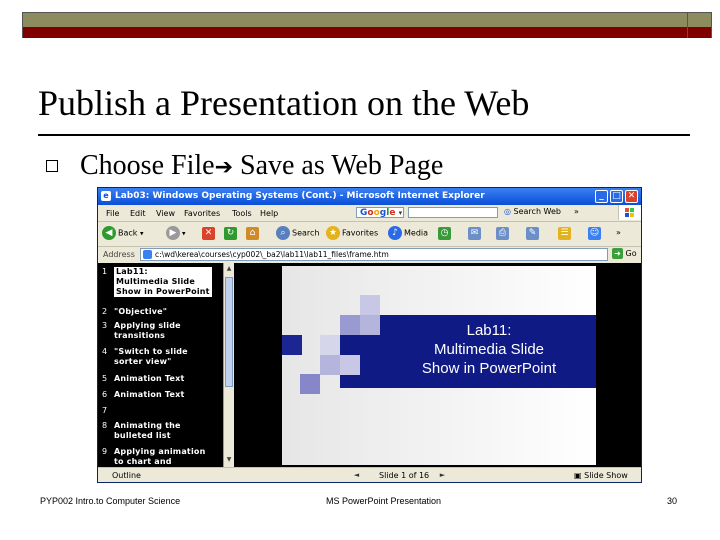 The image size is (720, 540). I want to click on go-arrow-icon: ➜, so click(617, 253).